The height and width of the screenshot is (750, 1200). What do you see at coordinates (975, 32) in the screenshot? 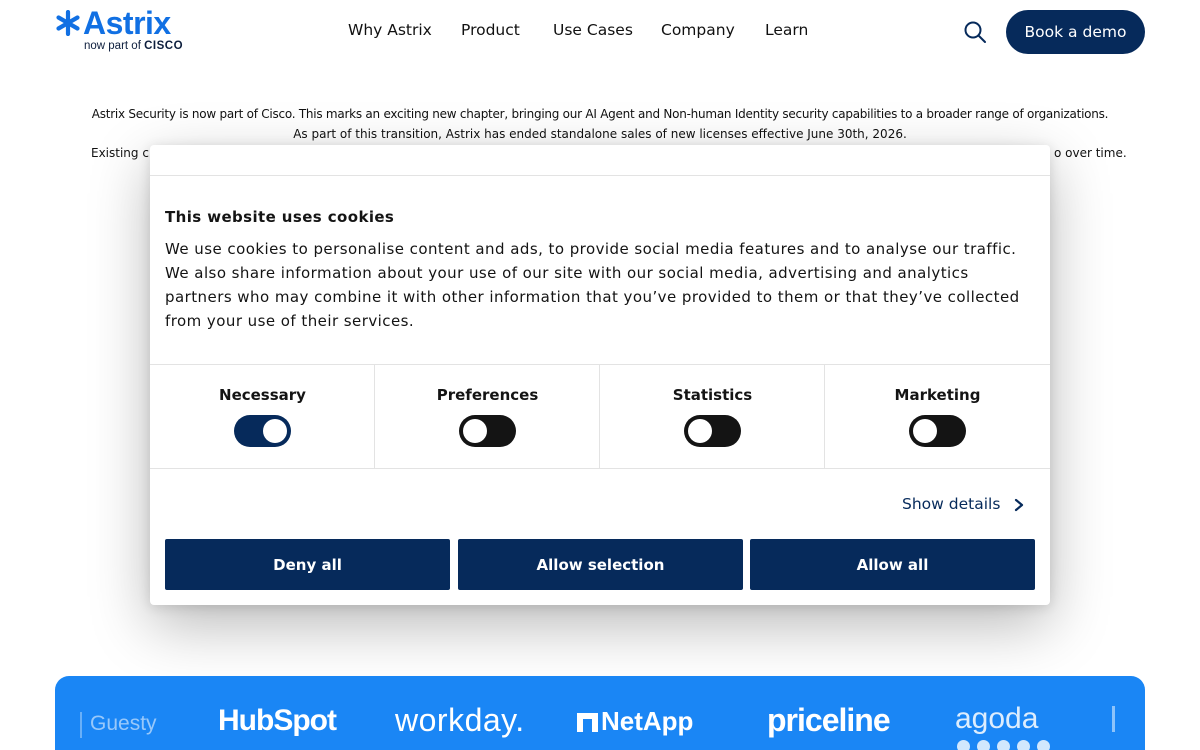
I see `search-icon` at bounding box center [975, 32].